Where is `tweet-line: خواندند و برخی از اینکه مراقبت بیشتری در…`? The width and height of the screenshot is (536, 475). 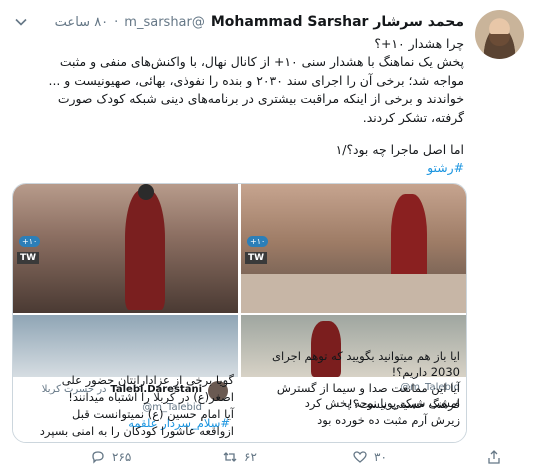 tweet-line: خواندند و برخی از اینکه مراقبت بیشتری در… is located at coordinates (260, 99).